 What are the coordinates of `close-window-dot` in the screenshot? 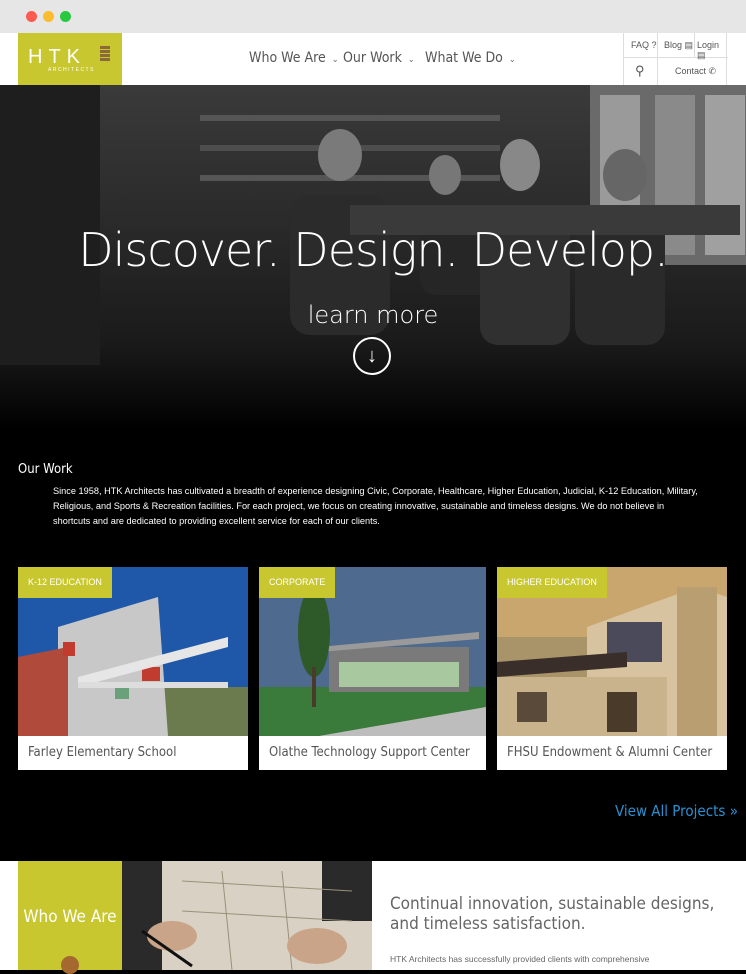 It's located at (31, 16).